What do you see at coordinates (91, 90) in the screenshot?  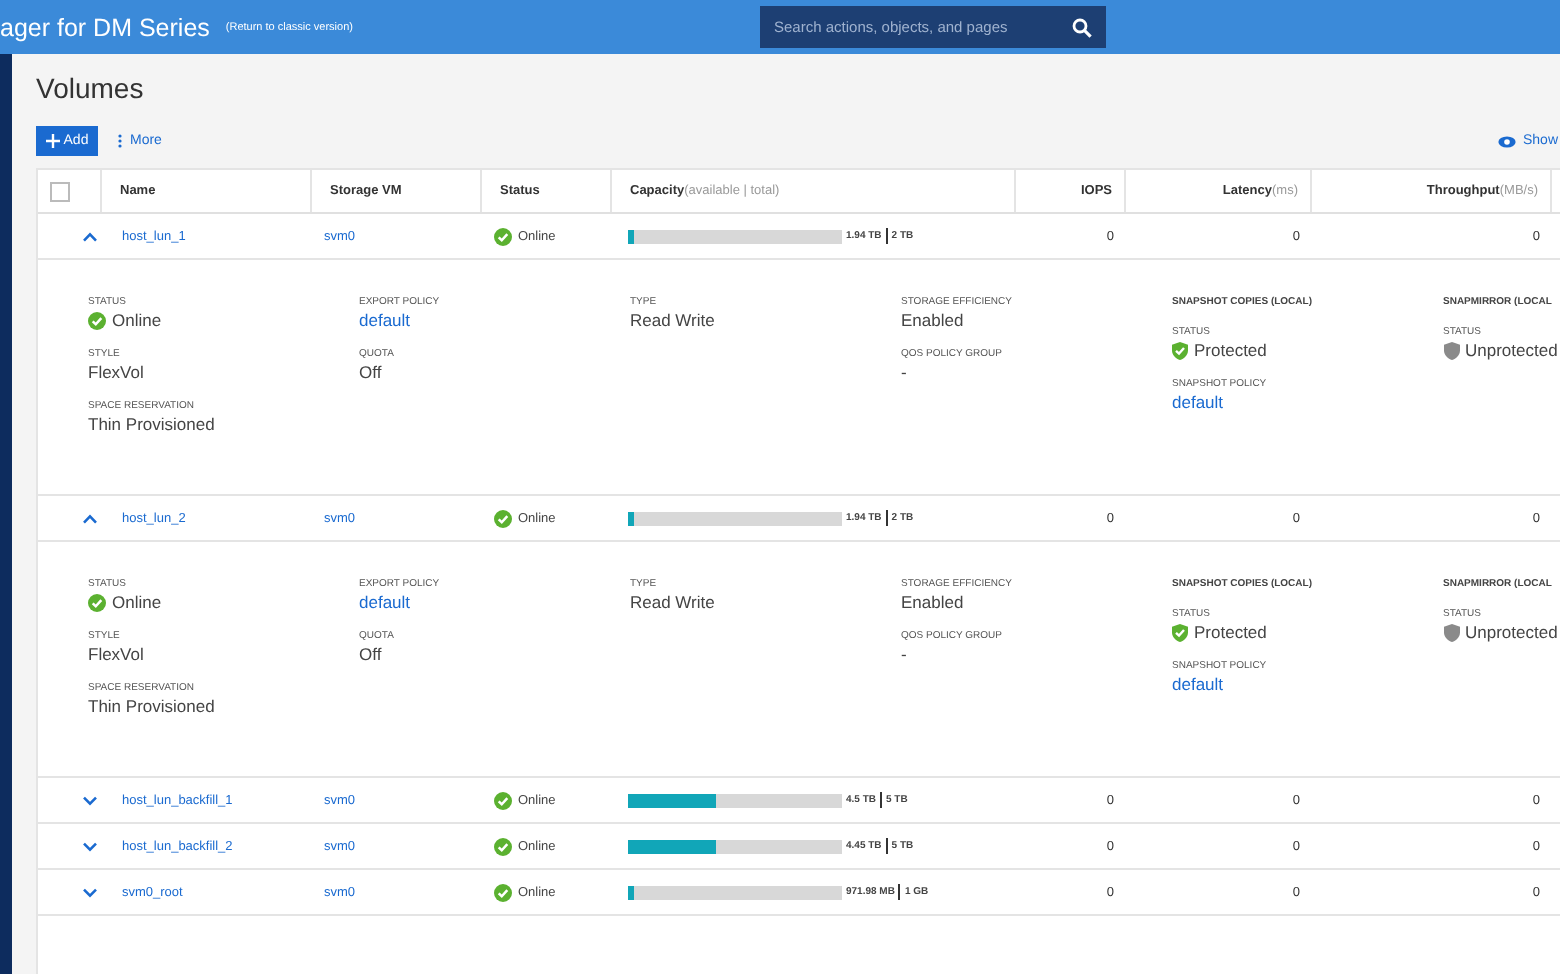 I see `page-title: Volumes` at bounding box center [91, 90].